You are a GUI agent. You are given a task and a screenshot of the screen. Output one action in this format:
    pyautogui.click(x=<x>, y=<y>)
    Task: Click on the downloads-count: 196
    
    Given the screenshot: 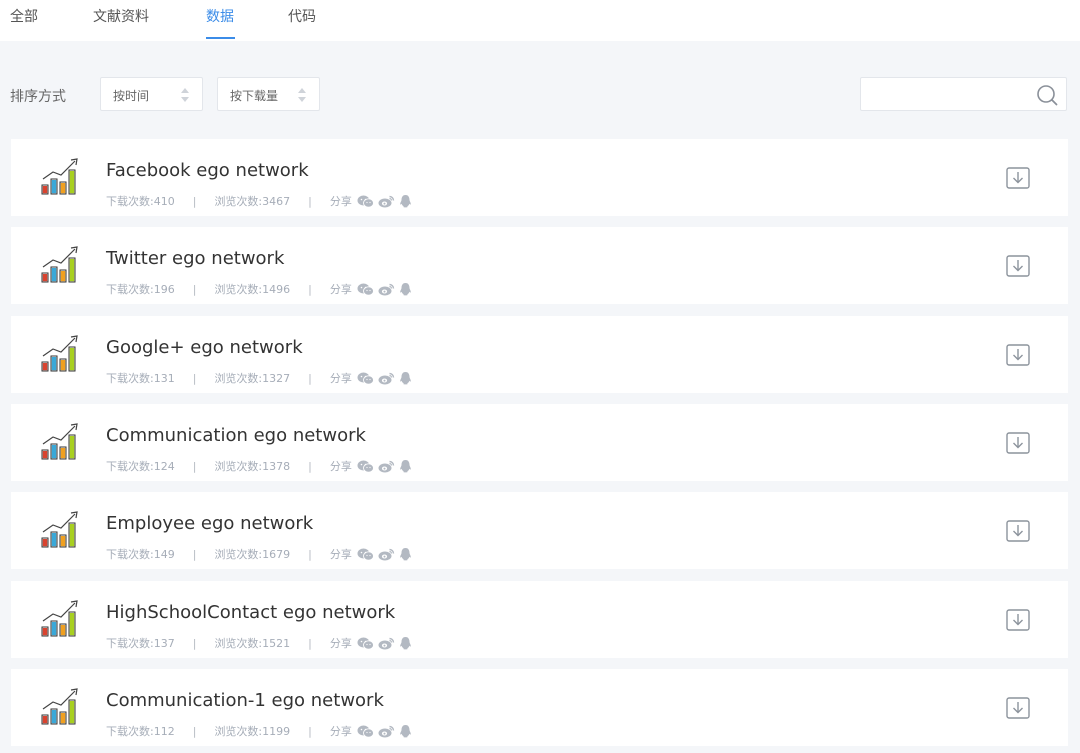 What is the action you would take?
    pyautogui.click(x=164, y=289)
    